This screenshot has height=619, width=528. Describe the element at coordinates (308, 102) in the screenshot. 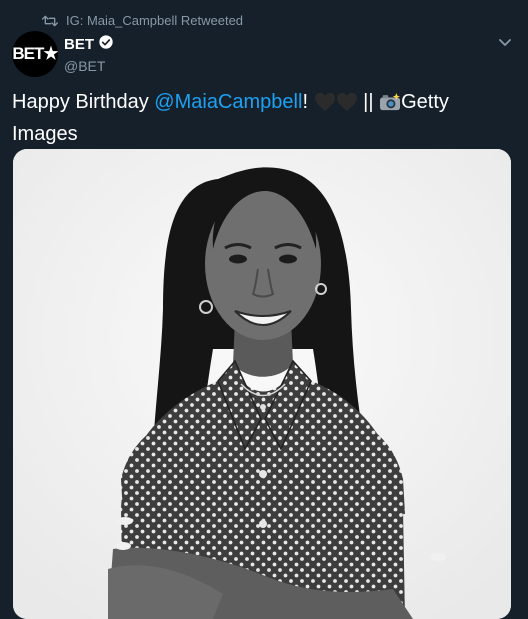

I see `tweet-text-after-mention: !` at that location.